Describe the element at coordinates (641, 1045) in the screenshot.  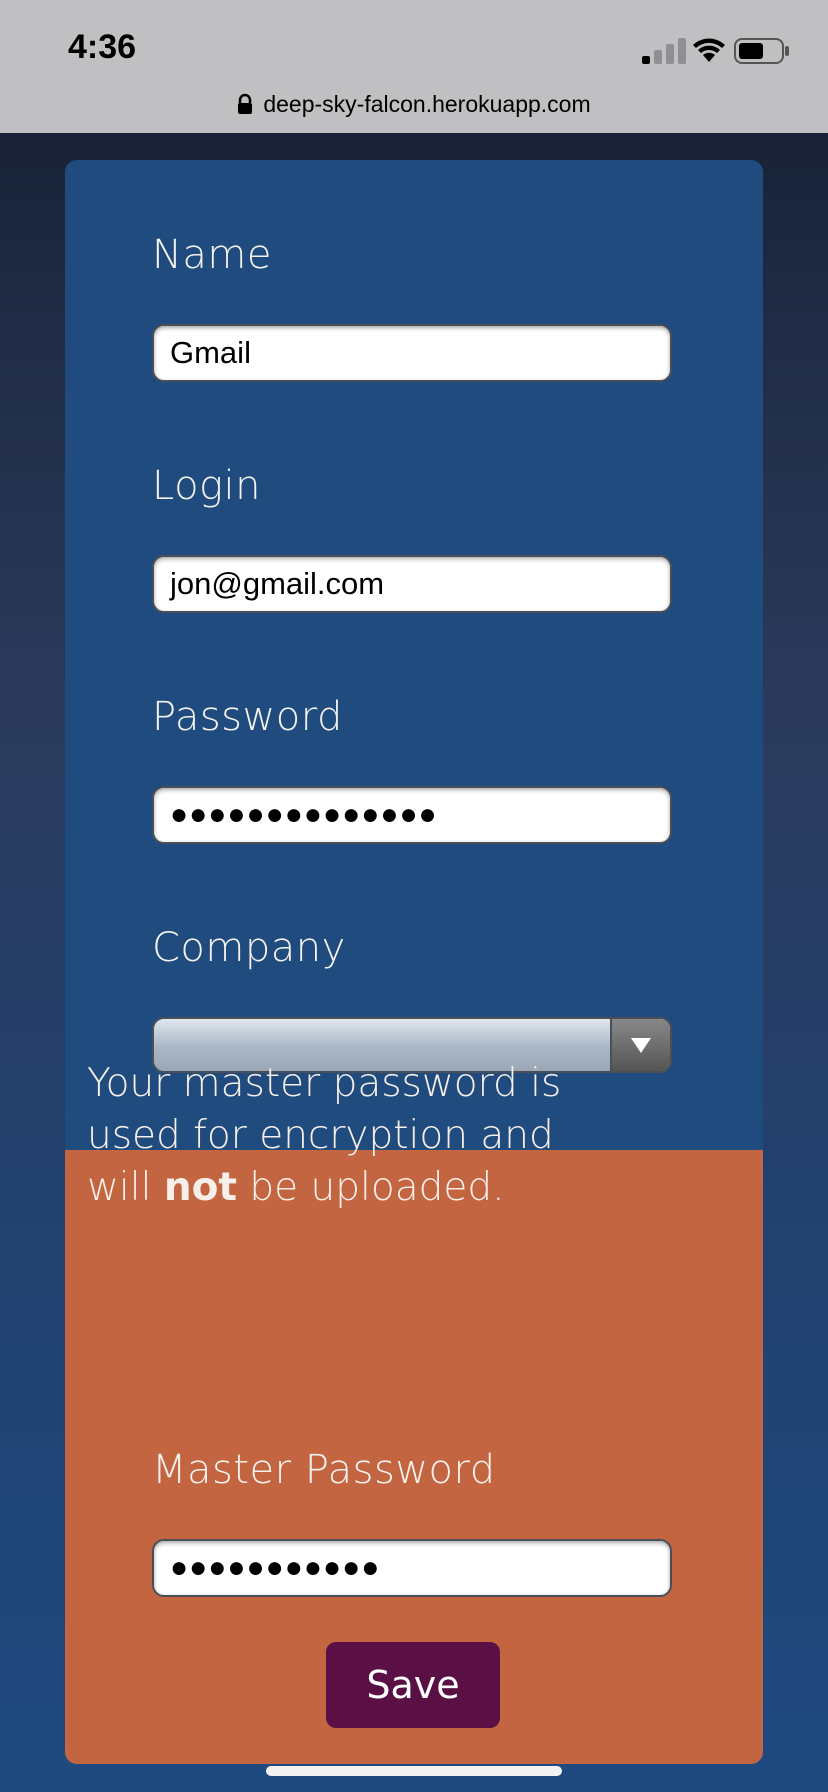
I see `chevron-down-icon` at that location.